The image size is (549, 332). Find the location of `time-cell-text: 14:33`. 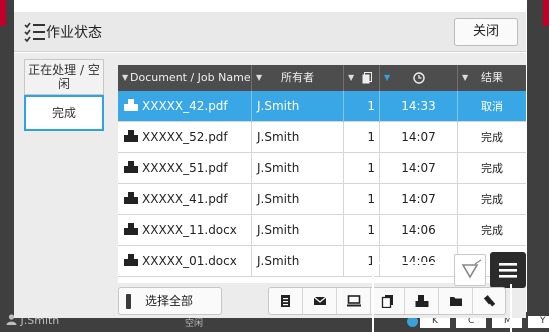

time-cell-text: 14:33 is located at coordinates (418, 106).